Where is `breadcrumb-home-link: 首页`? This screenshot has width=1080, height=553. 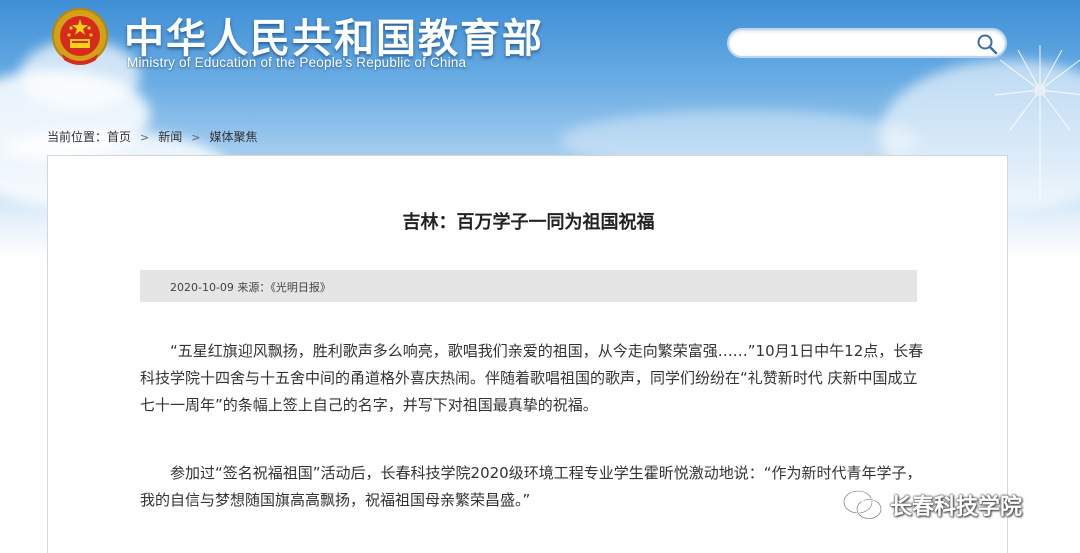
breadcrumb-home-link: 首页 is located at coordinates (119, 137).